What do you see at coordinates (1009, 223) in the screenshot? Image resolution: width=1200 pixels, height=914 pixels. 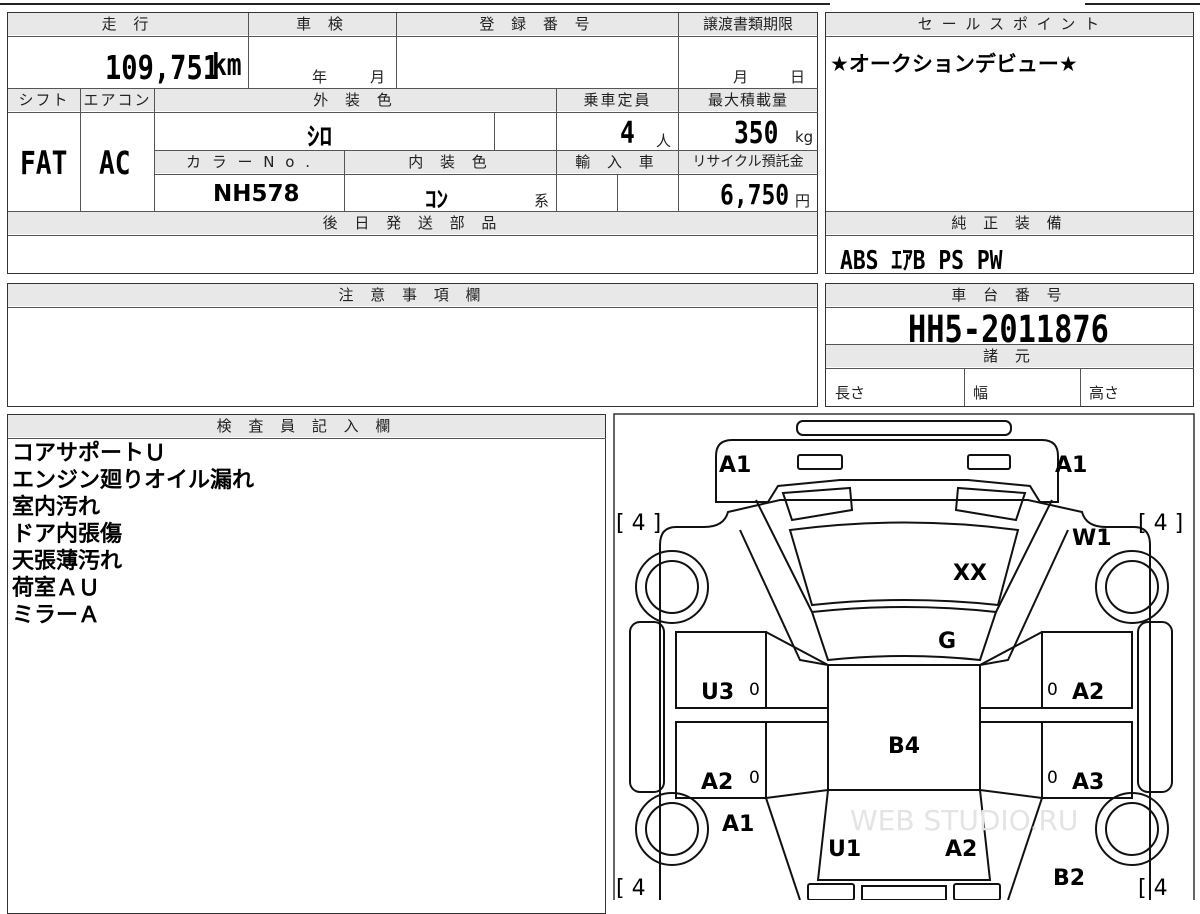 I see `equipment-header: 純 正 装 備` at bounding box center [1009, 223].